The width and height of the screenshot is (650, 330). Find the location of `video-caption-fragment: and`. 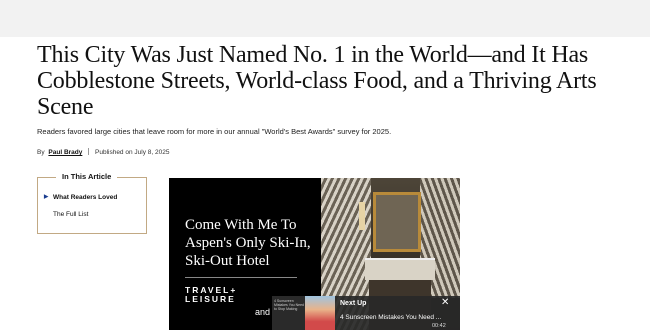

video-caption-fragment: and is located at coordinates (263, 312).